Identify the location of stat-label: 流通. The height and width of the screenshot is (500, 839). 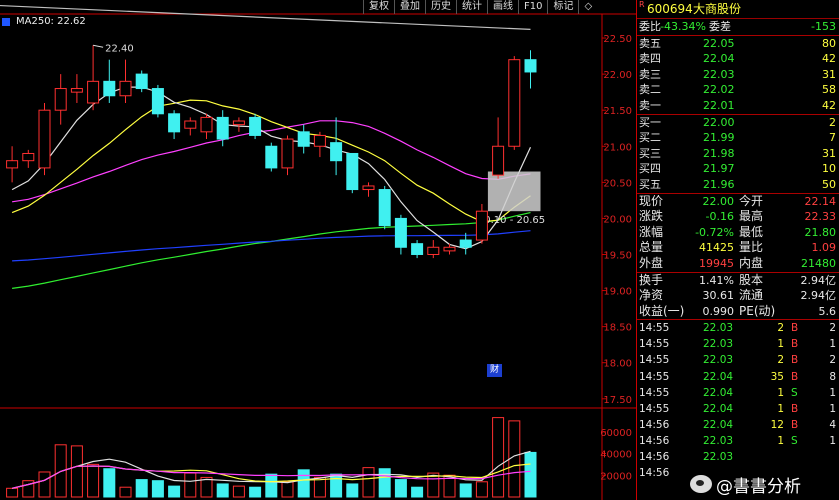
(751, 295).